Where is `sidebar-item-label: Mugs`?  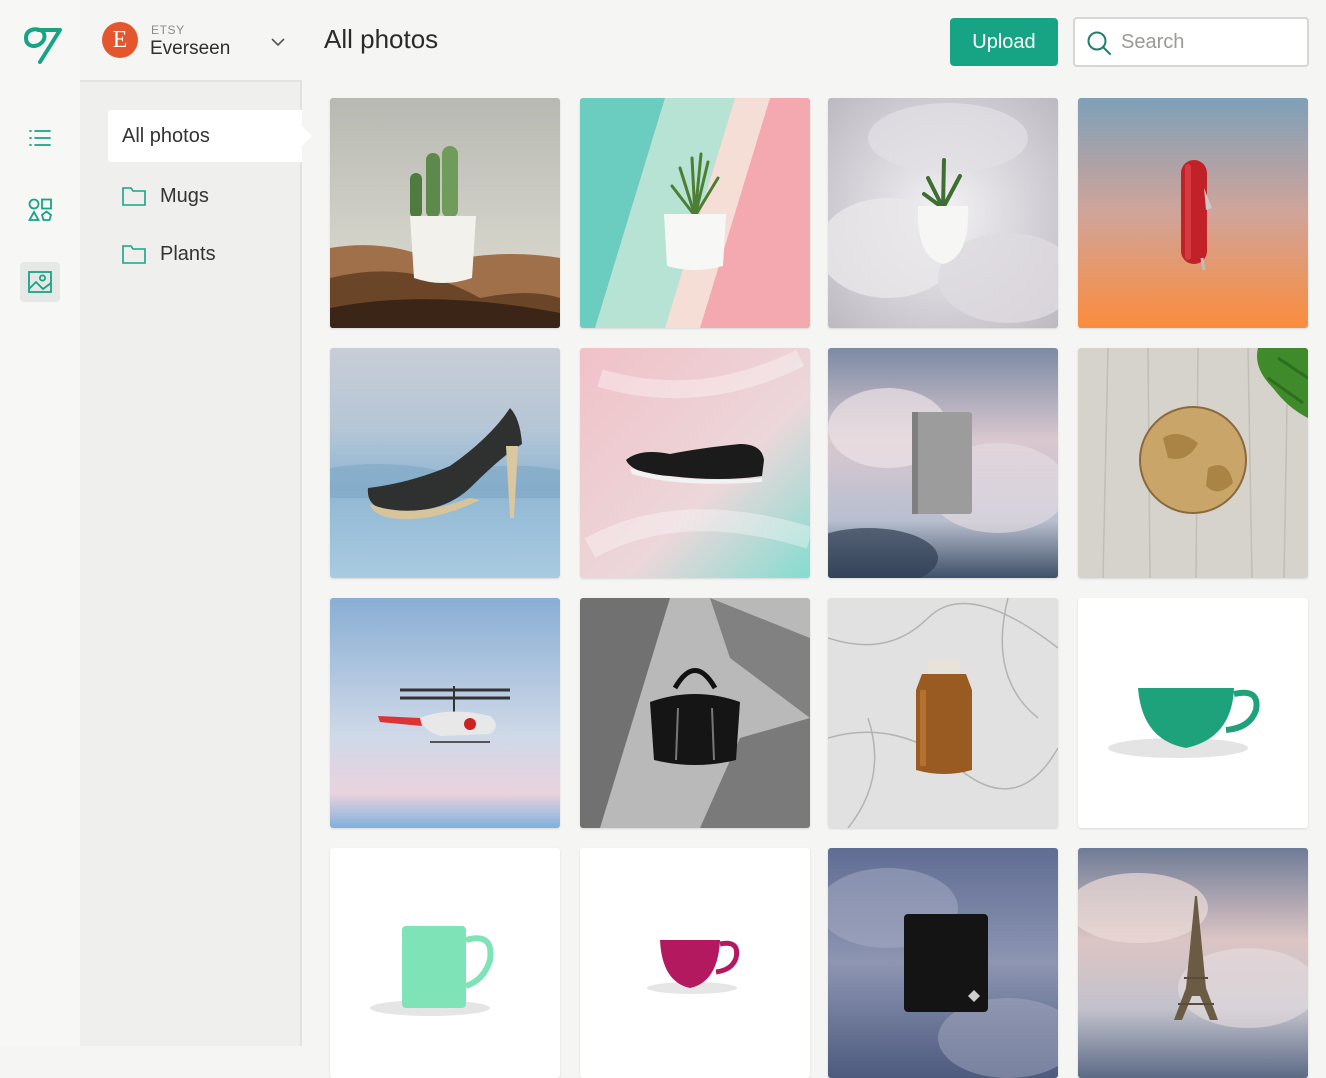
sidebar-item-label: Mugs is located at coordinates (184, 195).